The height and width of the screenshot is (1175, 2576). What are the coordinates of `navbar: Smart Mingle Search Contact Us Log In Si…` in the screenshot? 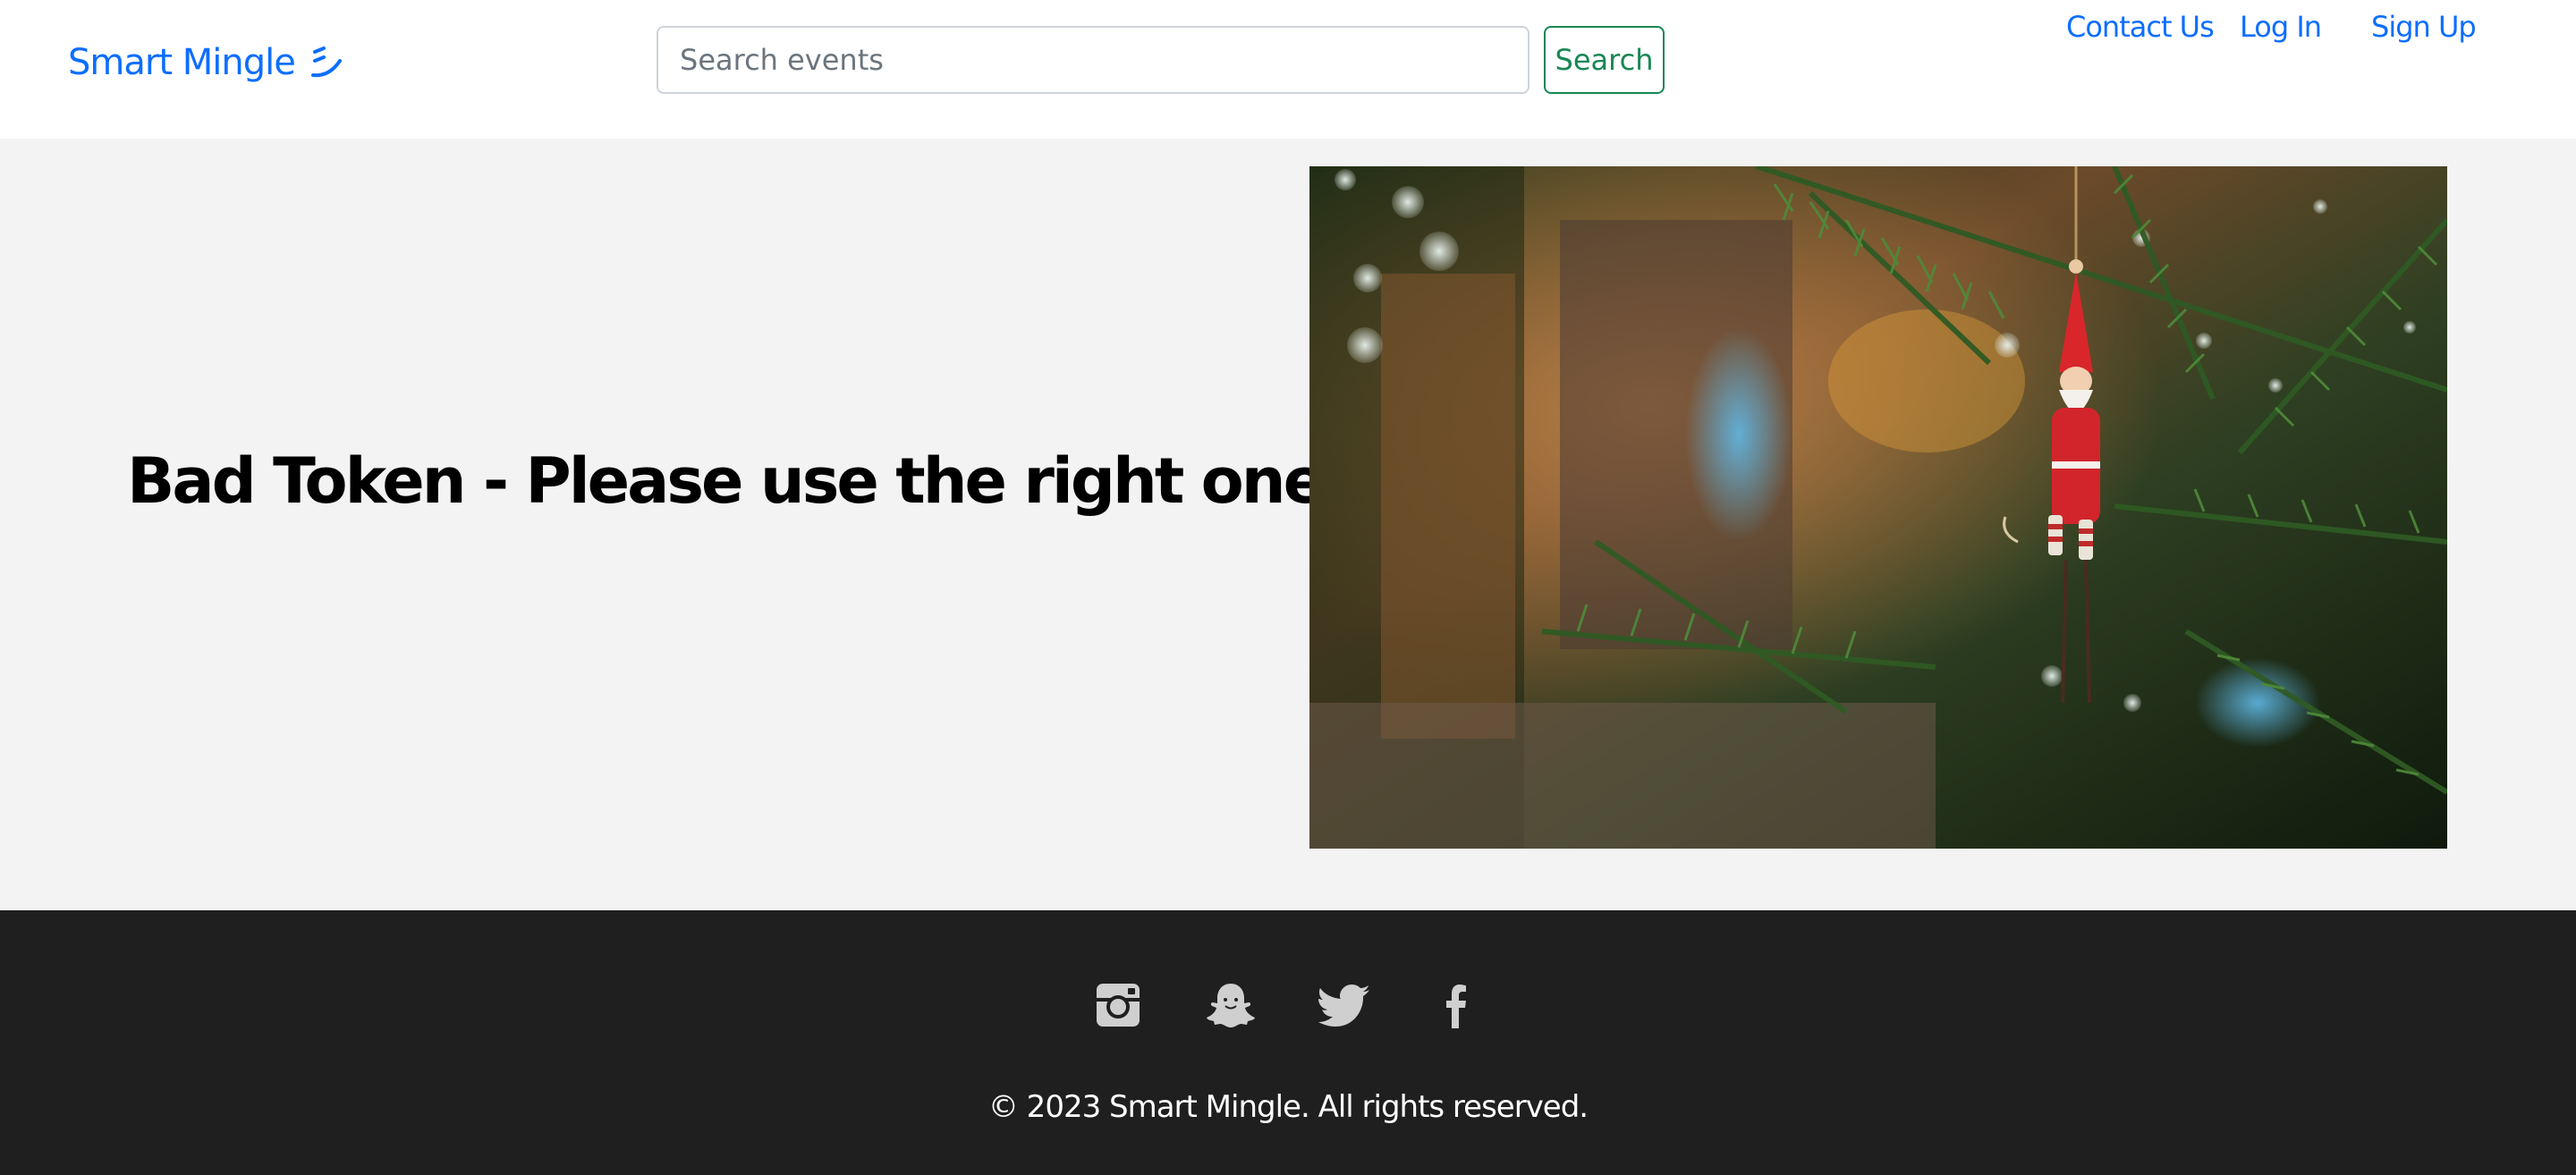 It's located at (1288, 69).